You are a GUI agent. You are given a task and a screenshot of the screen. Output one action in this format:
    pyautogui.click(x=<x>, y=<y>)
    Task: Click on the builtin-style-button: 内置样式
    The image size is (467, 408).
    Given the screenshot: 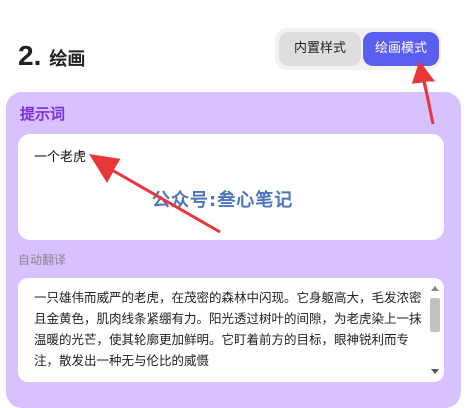 What is the action you would take?
    pyautogui.click(x=320, y=49)
    